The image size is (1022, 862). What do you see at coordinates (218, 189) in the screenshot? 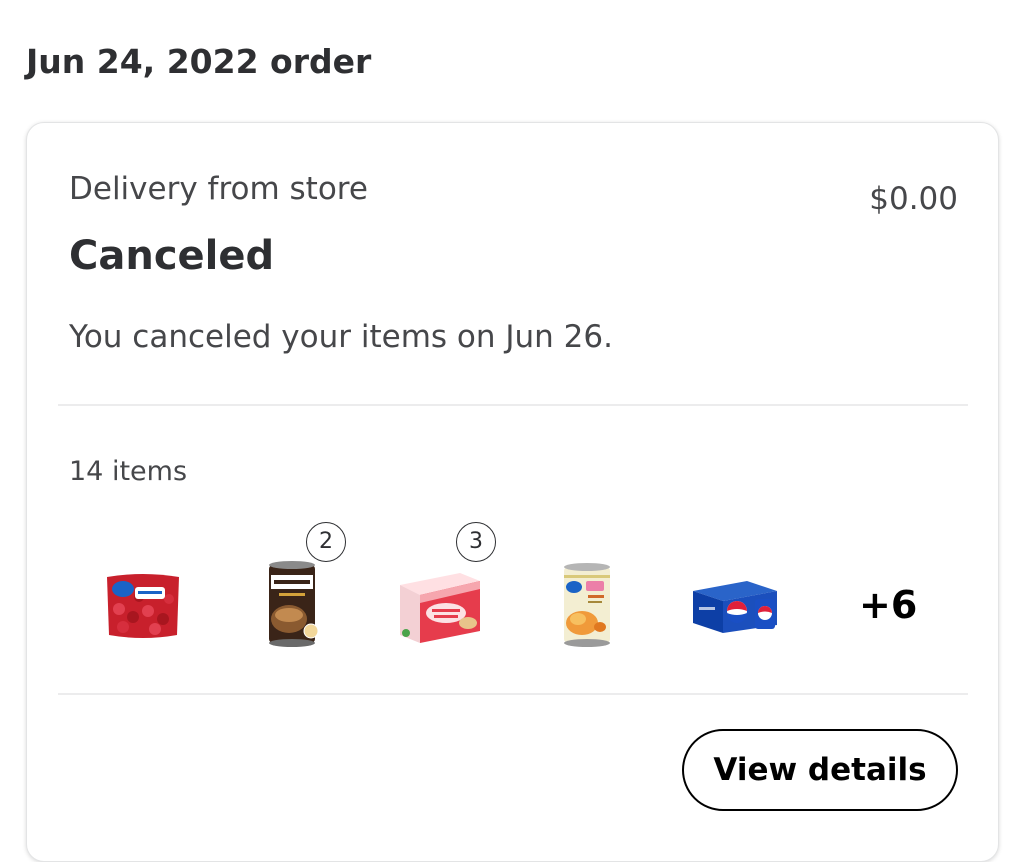
I see `fulfillment-type: Delivery from store` at bounding box center [218, 189].